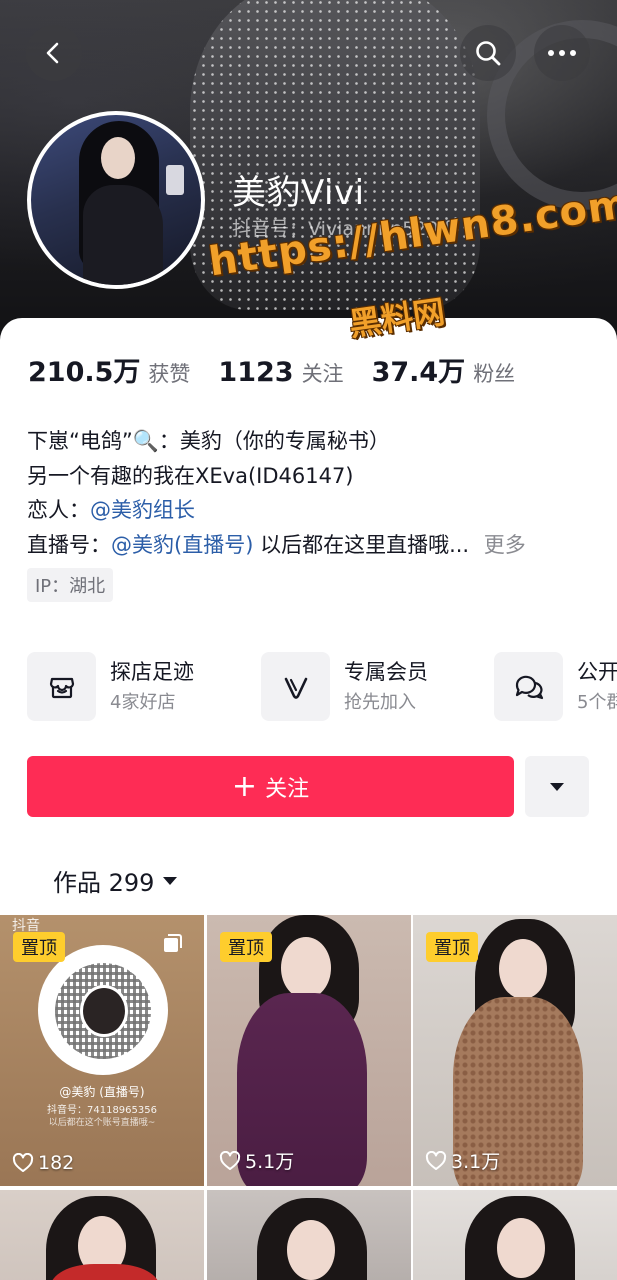  Describe the element at coordinates (505, 545) in the screenshot. I see `bio-more-link: 更多` at that location.